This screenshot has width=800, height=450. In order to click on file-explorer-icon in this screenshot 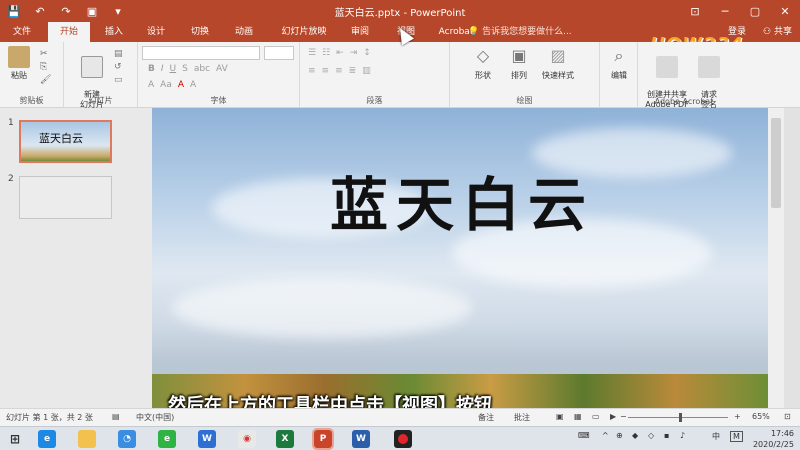, I will do `click(87, 439)`.